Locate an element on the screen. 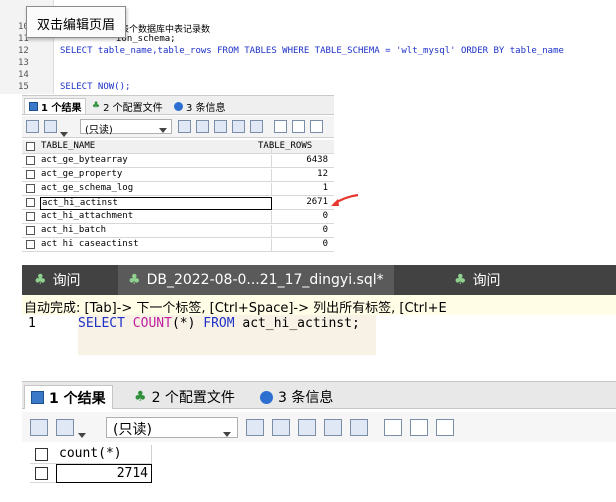  table-header: count(*) is located at coordinates (91, 454).